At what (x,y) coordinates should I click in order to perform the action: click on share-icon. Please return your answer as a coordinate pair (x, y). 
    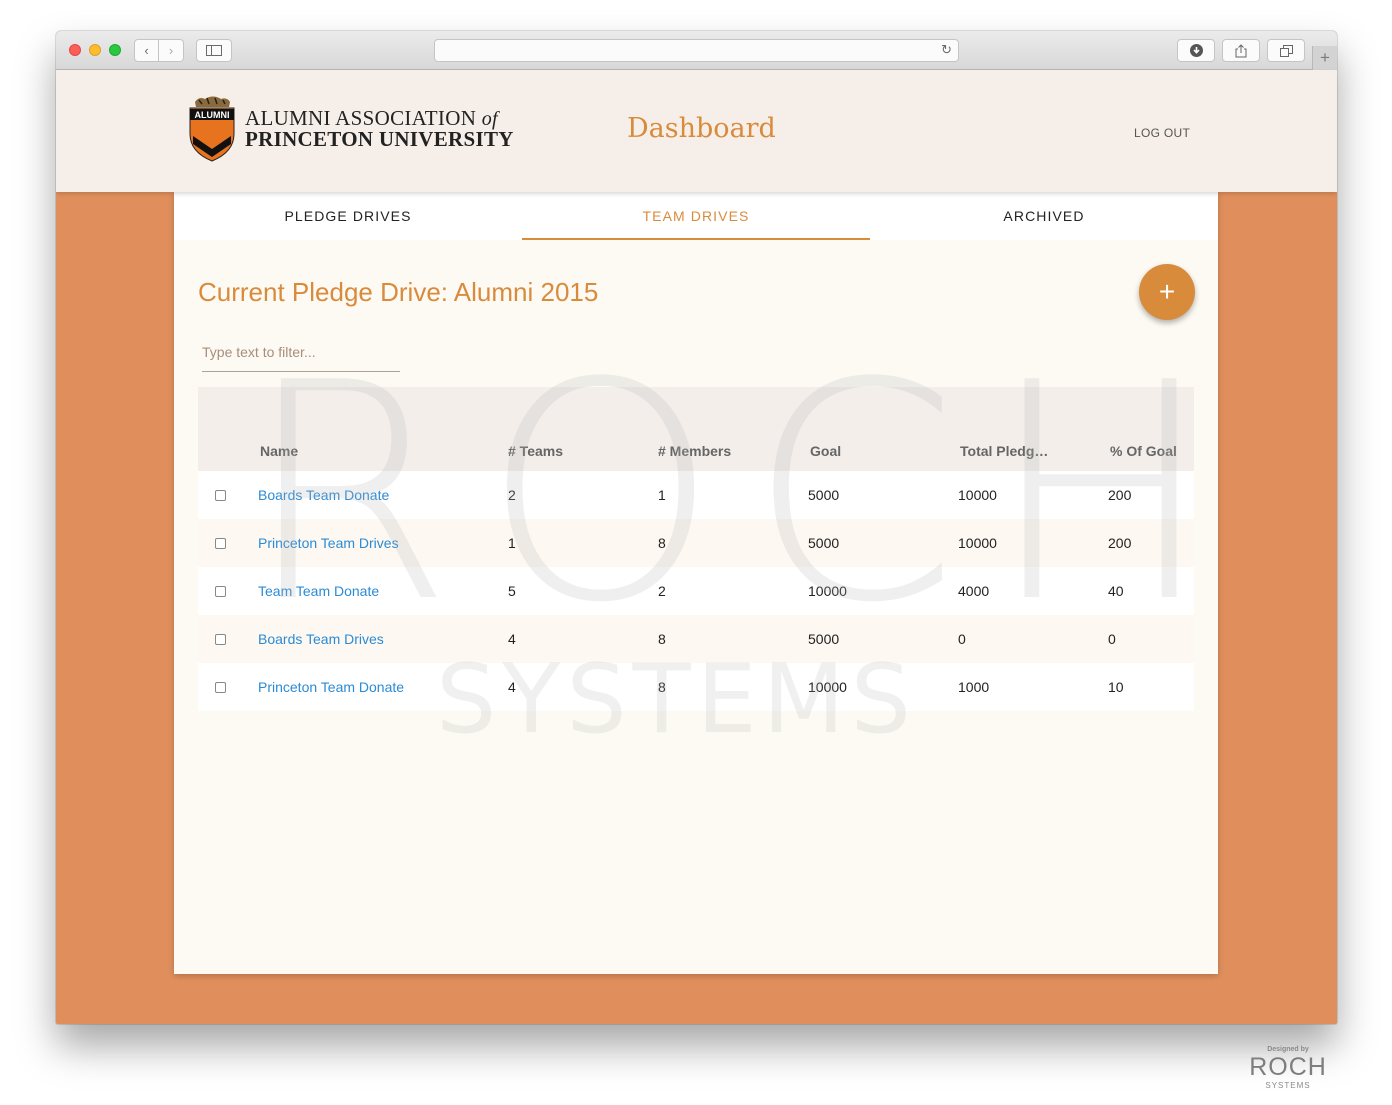
    Looking at the image, I should click on (1241, 50).